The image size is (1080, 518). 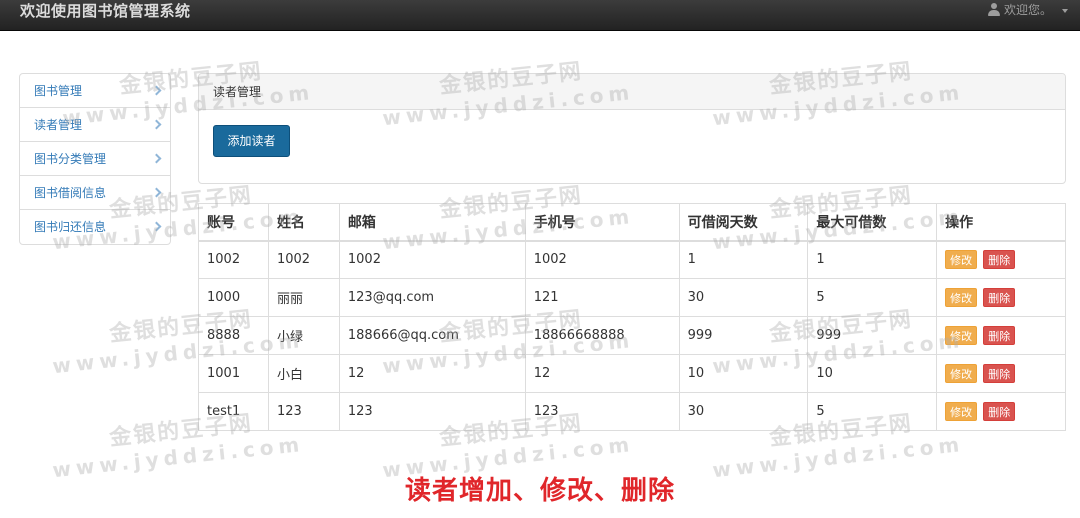 What do you see at coordinates (1027, 10) in the screenshot?
I see `user-greeting: 欢迎您。` at bounding box center [1027, 10].